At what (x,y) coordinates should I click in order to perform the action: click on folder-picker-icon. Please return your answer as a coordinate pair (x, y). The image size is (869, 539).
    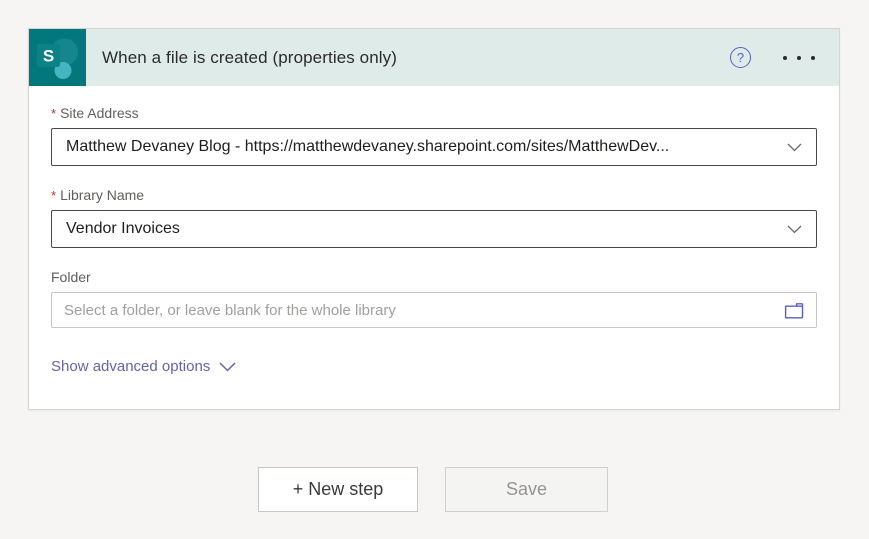
    Looking at the image, I should click on (794, 310).